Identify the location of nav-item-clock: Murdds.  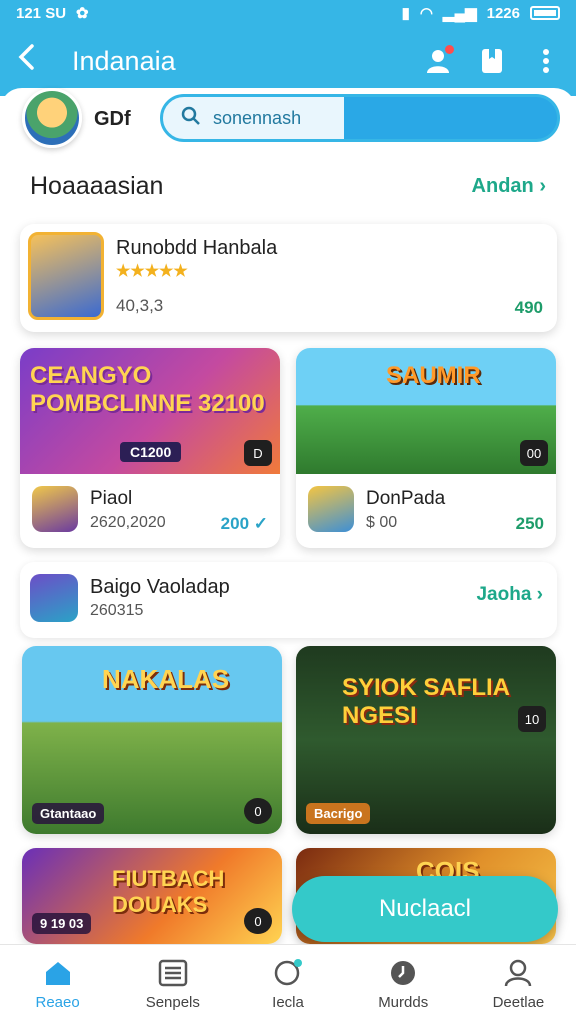
(403, 984).